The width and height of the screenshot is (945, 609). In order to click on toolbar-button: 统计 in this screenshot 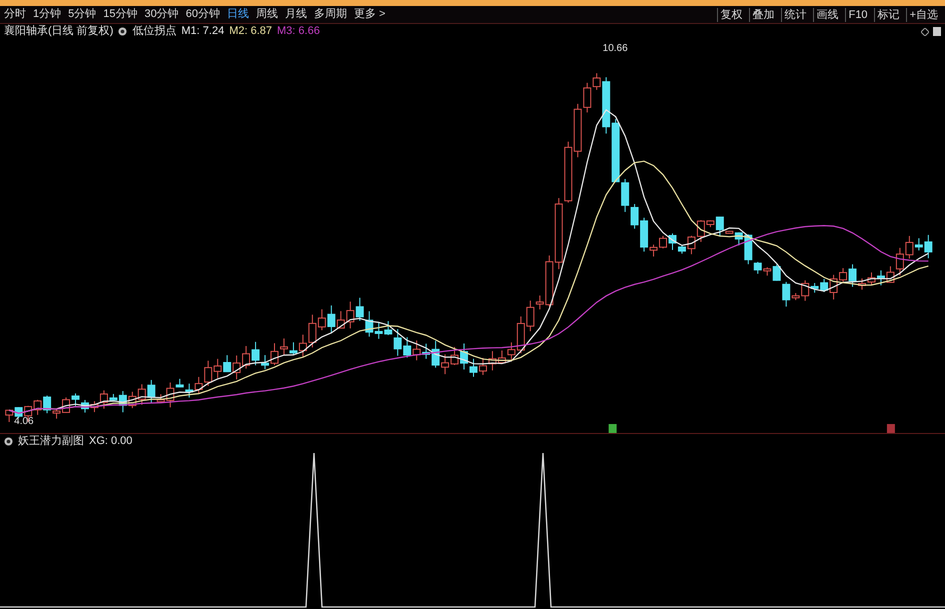, I will do `click(795, 15)`.